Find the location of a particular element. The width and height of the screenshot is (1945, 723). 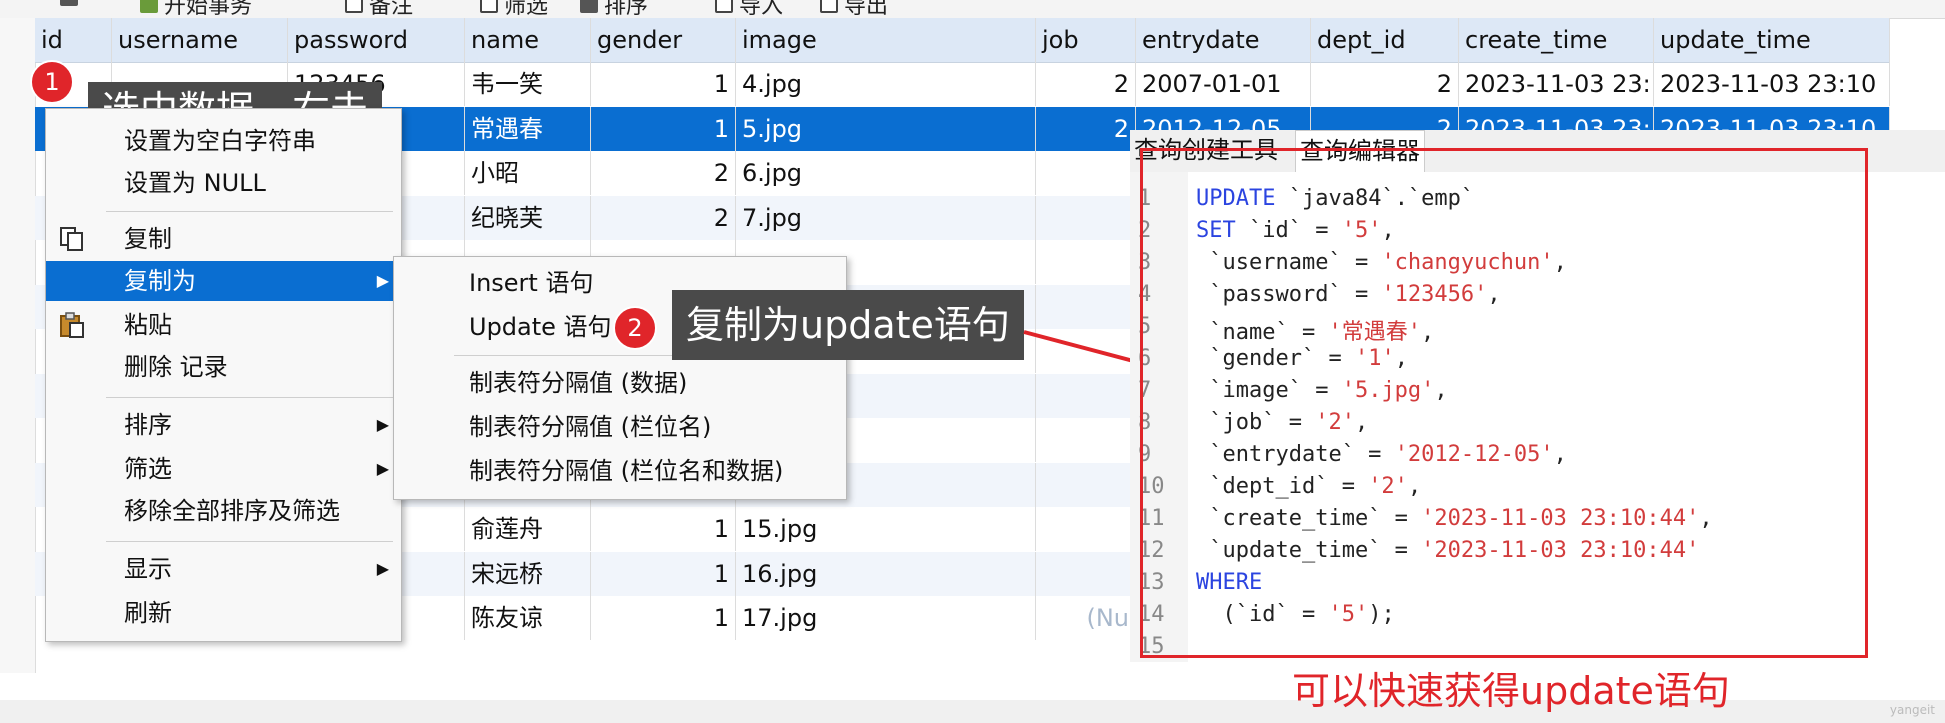

table-cell-create-time: 2023-11-03 23:1 is located at coordinates (1556, 84).